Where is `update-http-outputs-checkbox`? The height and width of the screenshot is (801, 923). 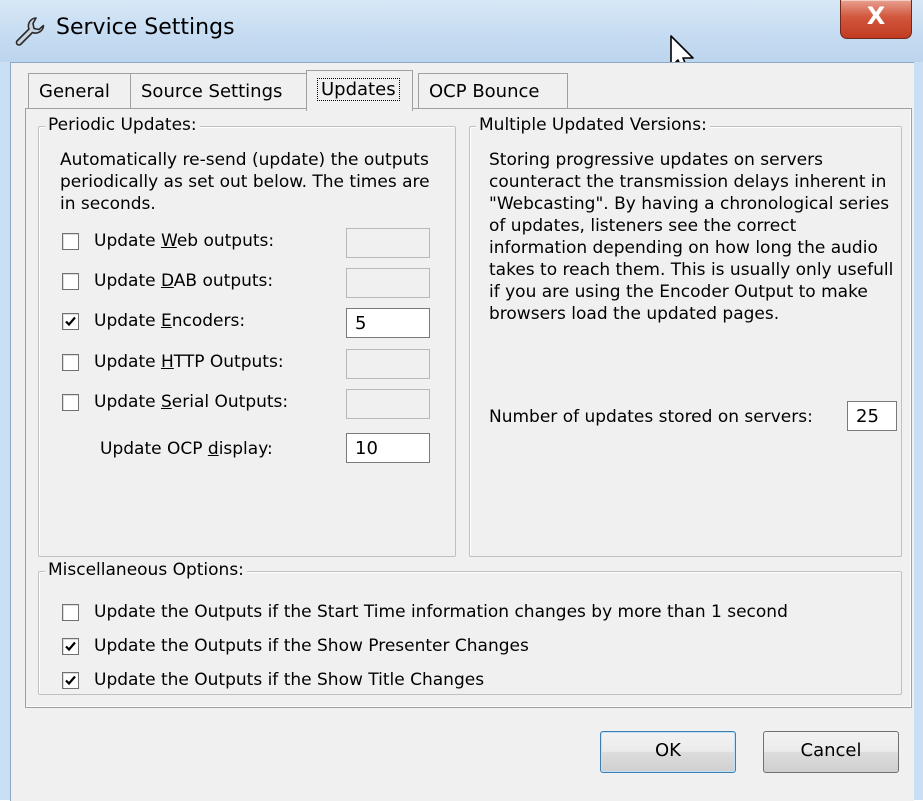 update-http-outputs-checkbox is located at coordinates (70, 362).